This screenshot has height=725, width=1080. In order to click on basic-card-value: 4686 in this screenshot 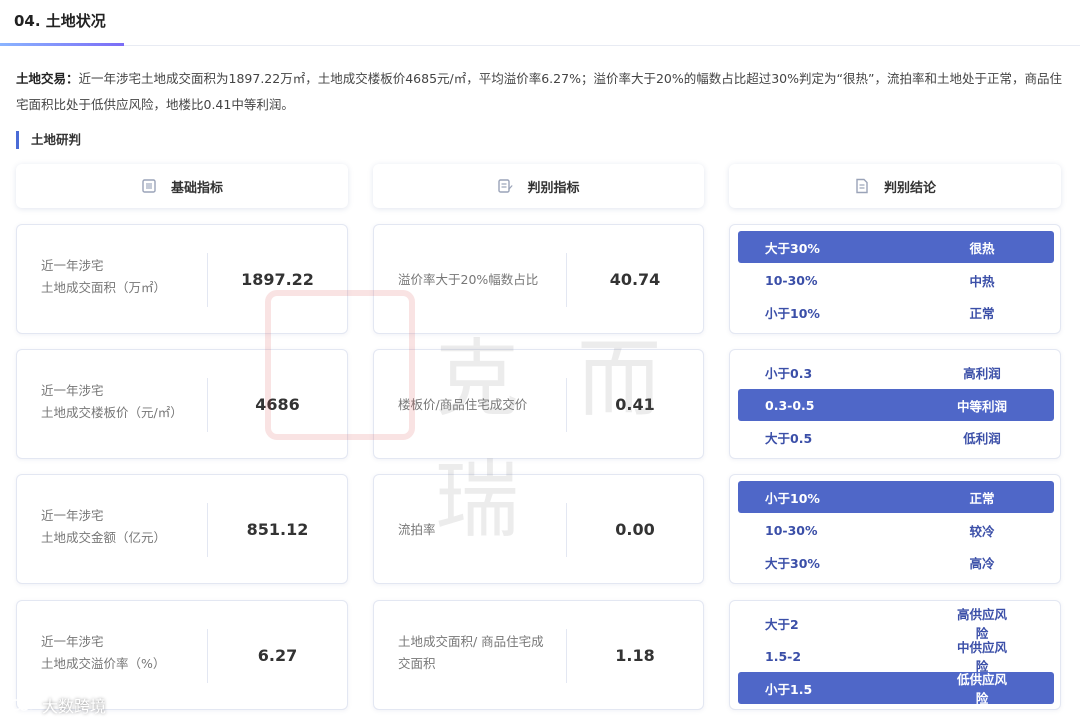, I will do `click(277, 404)`.